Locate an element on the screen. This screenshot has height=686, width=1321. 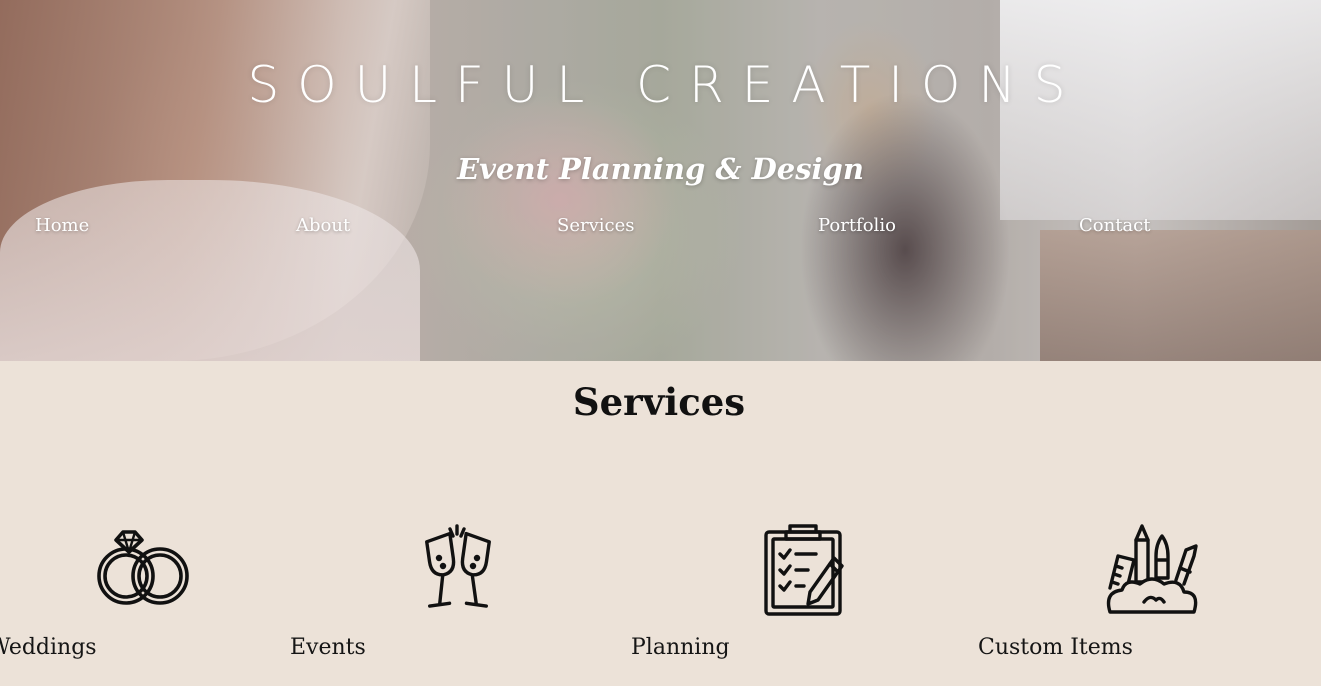
clipboard-checklist-icon is located at coordinates (804, 569).